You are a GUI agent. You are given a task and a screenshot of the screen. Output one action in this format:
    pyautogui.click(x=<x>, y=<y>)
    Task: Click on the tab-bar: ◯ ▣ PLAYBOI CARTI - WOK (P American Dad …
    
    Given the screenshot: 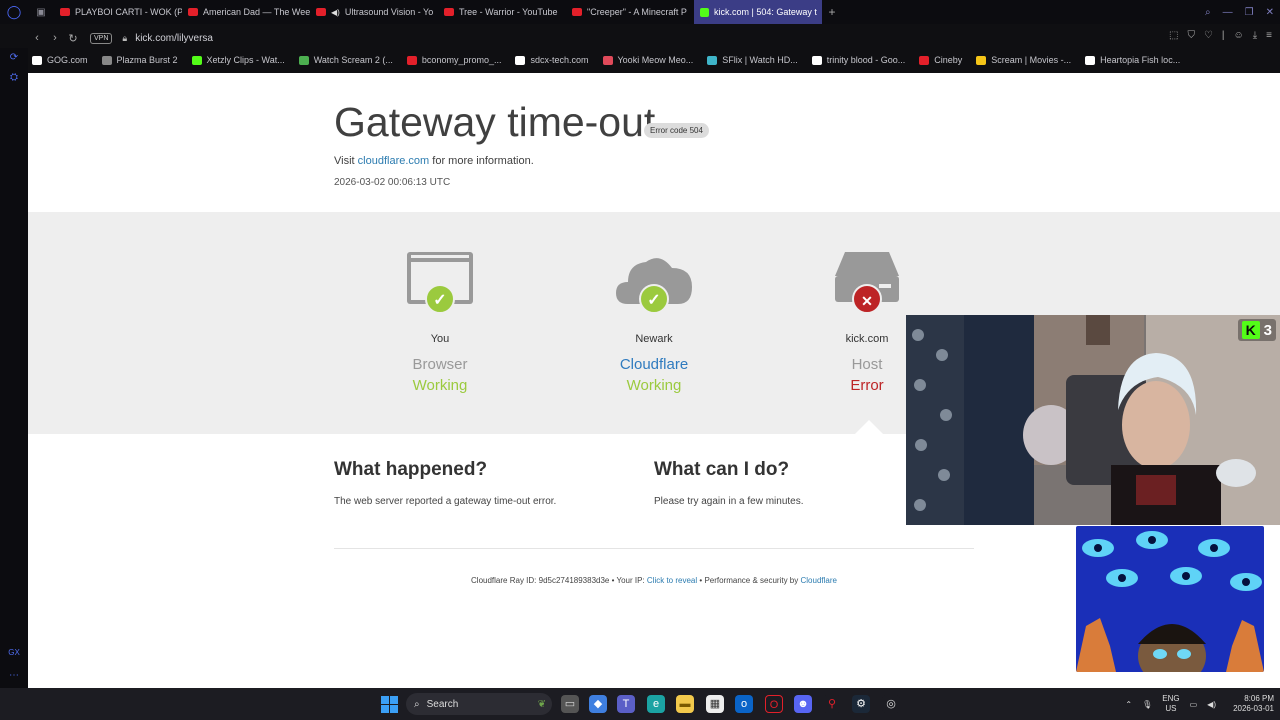 What is the action you would take?
    pyautogui.click(x=640, y=12)
    